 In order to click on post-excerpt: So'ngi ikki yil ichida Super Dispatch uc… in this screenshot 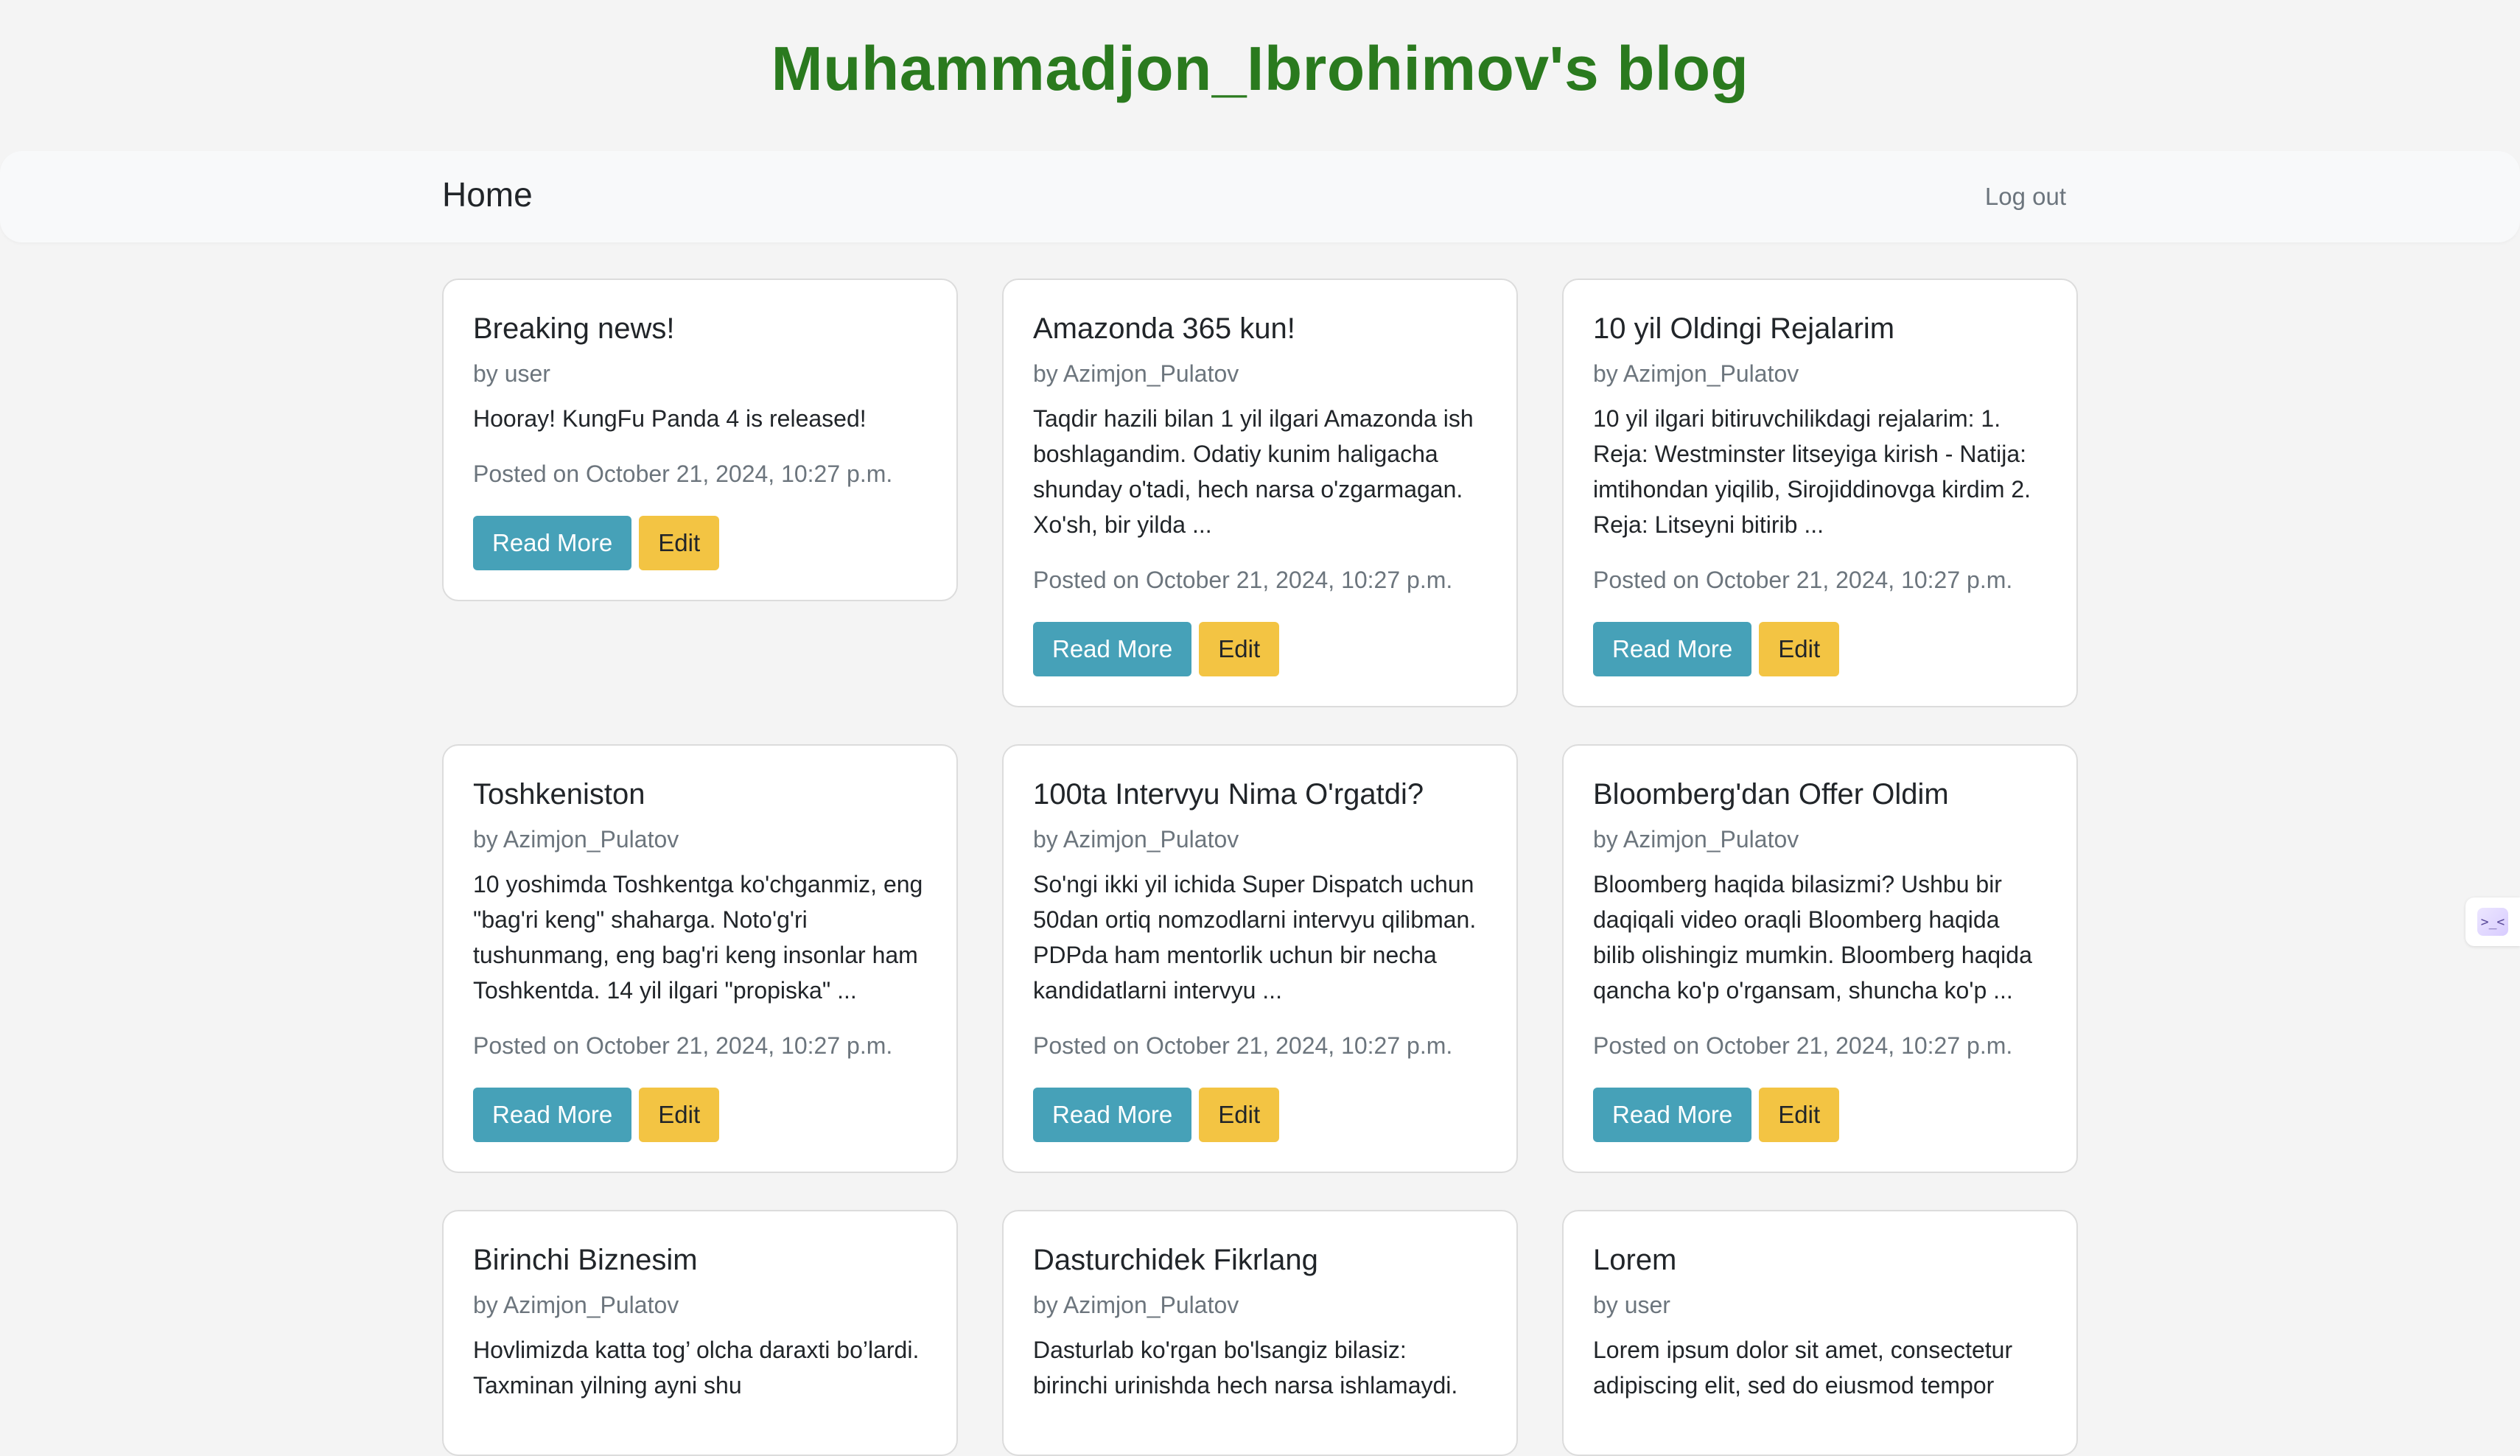, I will do `click(1255, 937)`.